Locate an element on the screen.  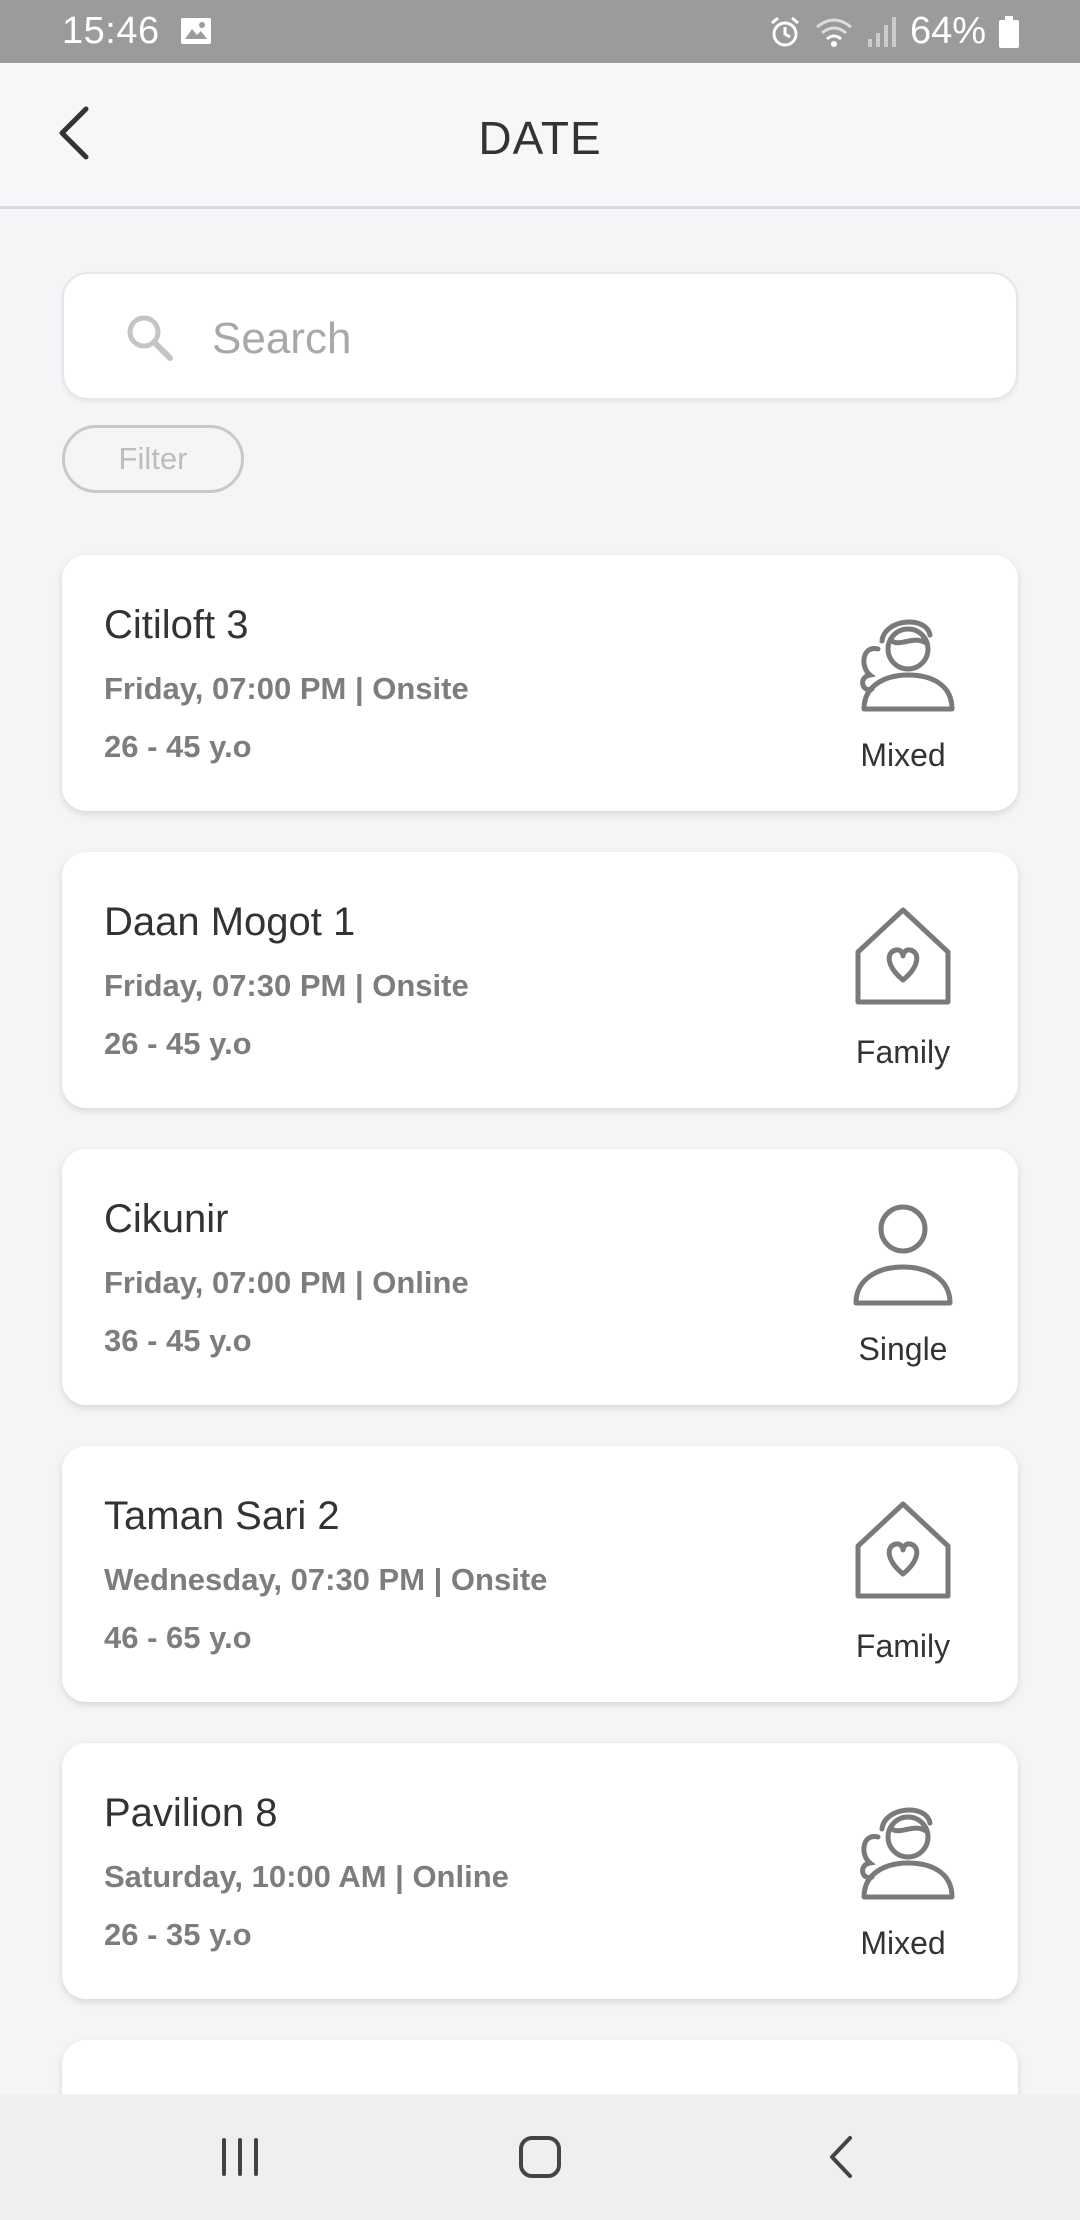
recent-apps-icon is located at coordinates (240, 2157).